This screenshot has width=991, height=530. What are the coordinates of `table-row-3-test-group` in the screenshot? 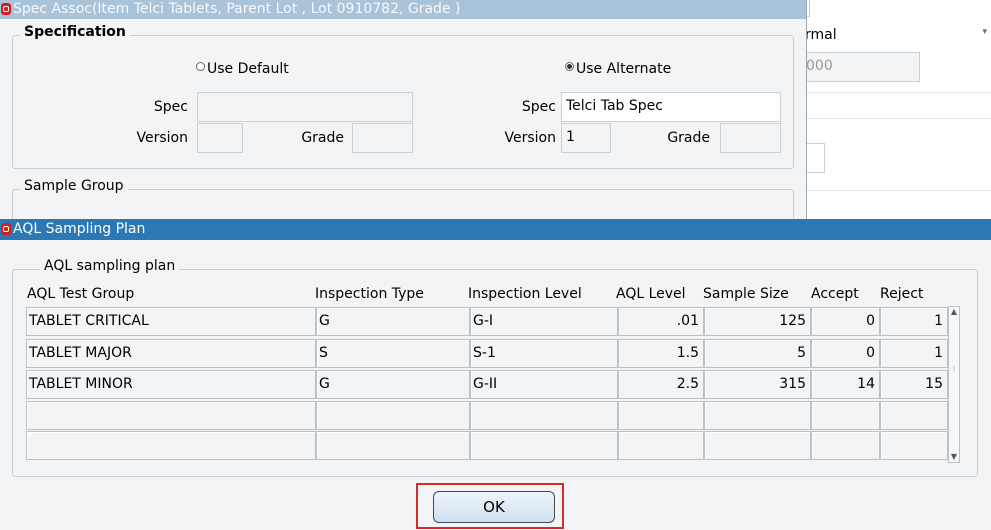 It's located at (171, 415).